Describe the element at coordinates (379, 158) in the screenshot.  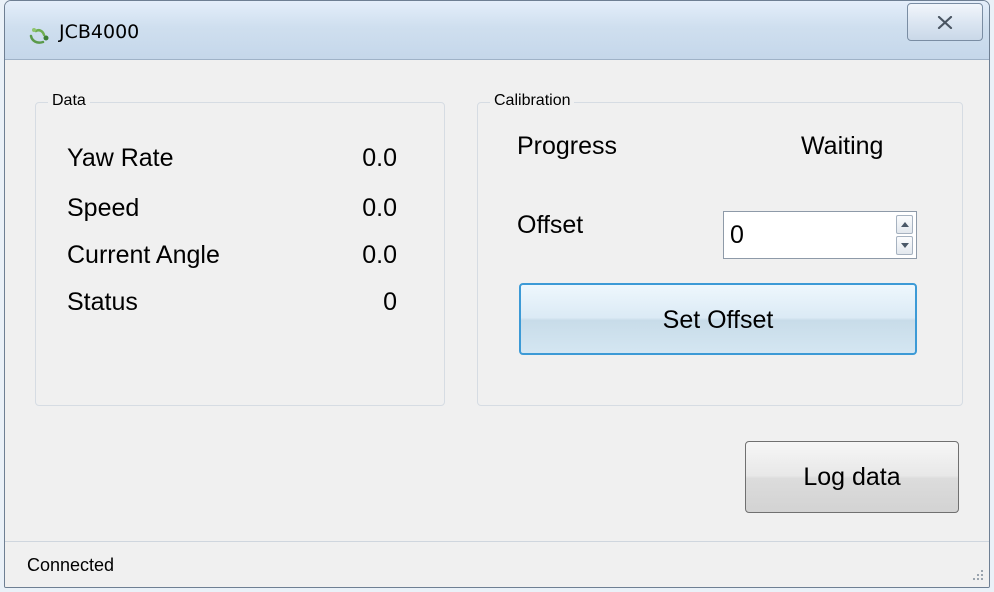
I see `yaw-rate-value: 0.0` at that location.